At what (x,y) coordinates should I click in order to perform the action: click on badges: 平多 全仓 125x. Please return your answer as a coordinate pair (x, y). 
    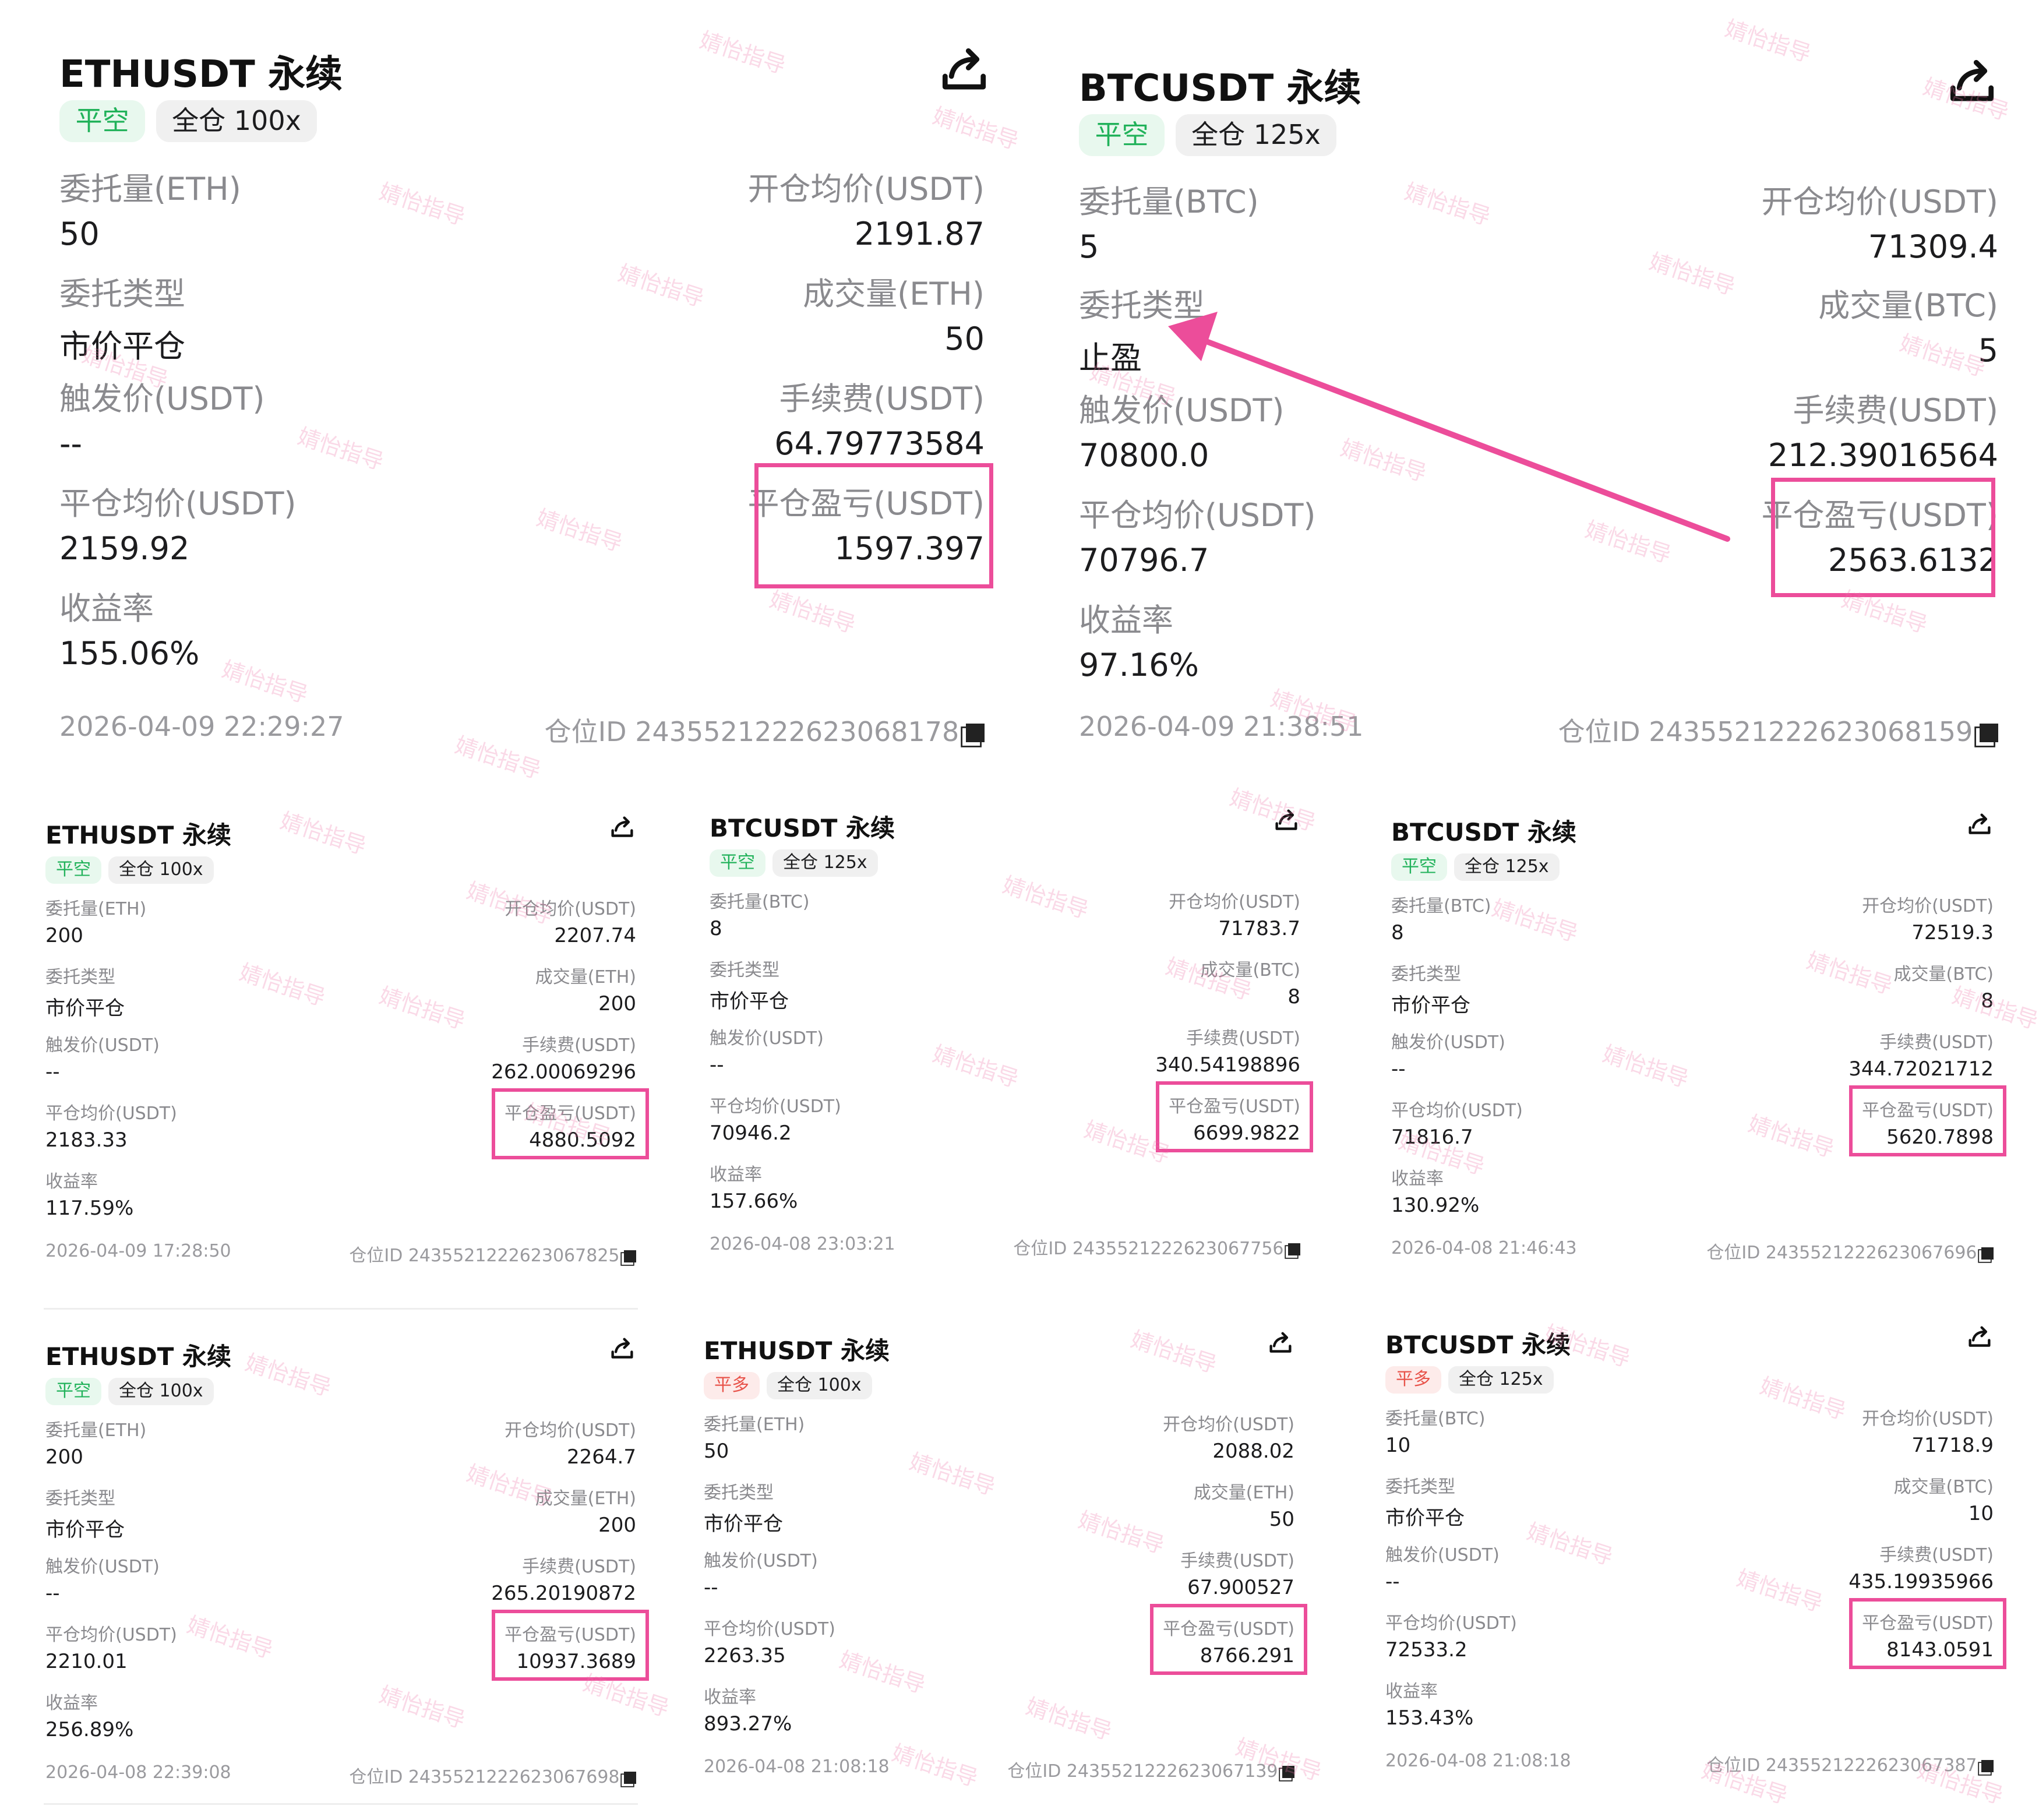
    Looking at the image, I should click on (1469, 1380).